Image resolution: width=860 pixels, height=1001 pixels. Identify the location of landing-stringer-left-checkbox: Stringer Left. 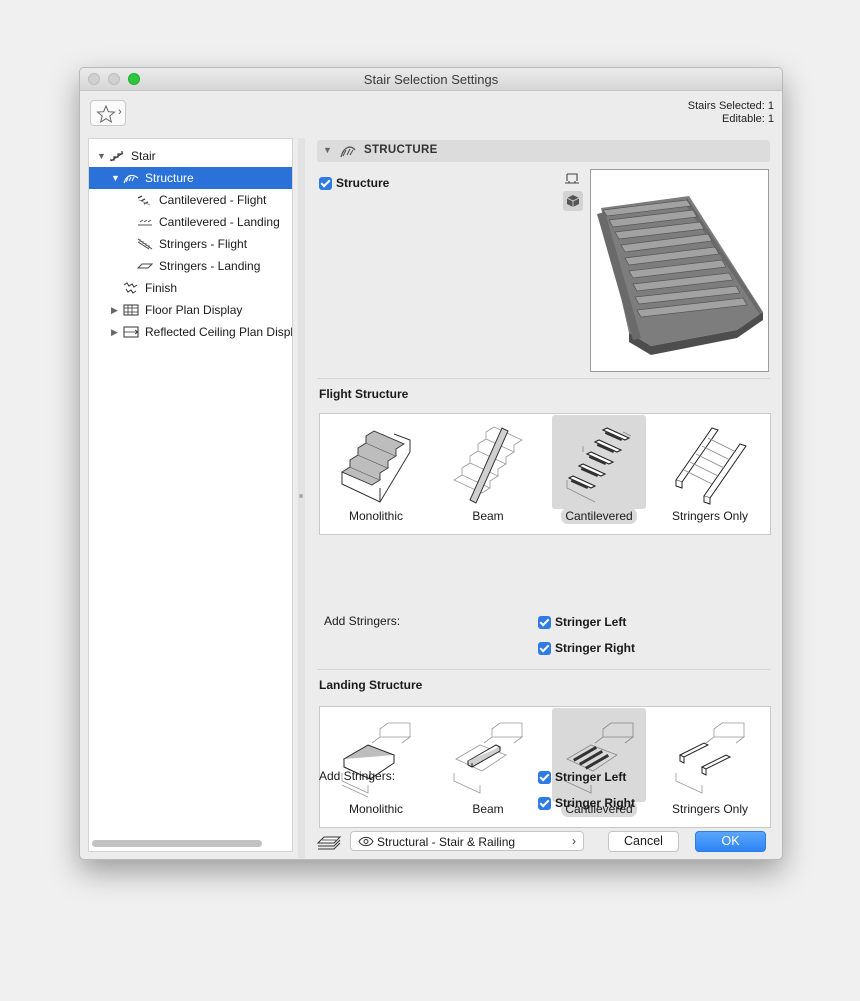
(582, 777).